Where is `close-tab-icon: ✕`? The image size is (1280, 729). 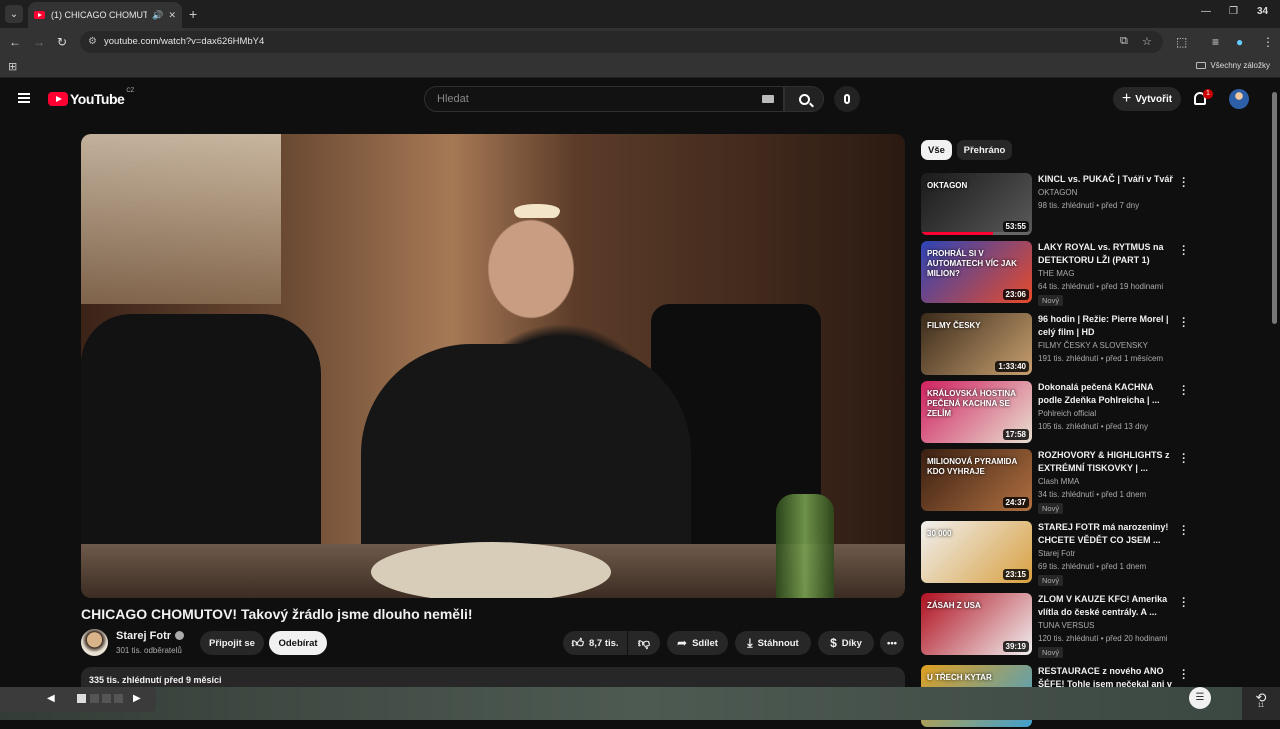
close-tab-icon: ✕ is located at coordinates (172, 15).